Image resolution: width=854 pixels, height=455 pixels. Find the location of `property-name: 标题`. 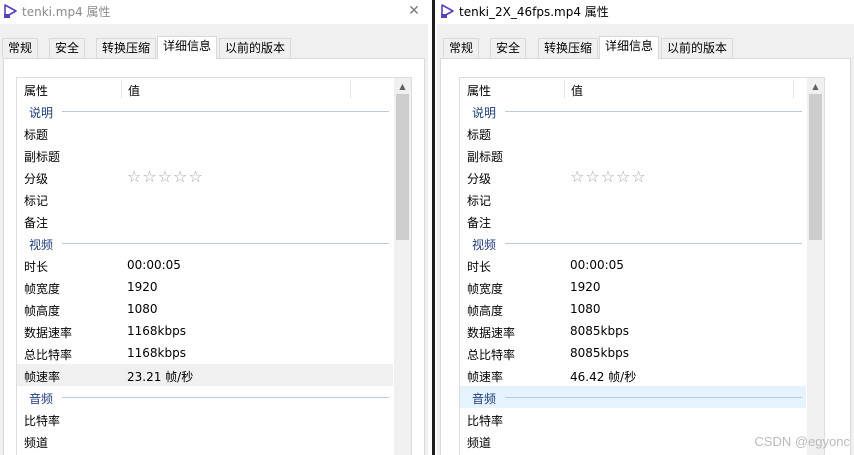

property-name: 标题 is located at coordinates (36, 135).